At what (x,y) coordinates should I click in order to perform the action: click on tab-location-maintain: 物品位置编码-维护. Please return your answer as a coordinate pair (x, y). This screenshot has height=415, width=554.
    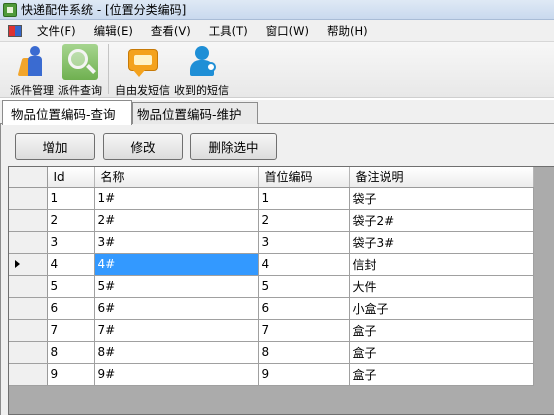
    Looking at the image, I should click on (195, 113).